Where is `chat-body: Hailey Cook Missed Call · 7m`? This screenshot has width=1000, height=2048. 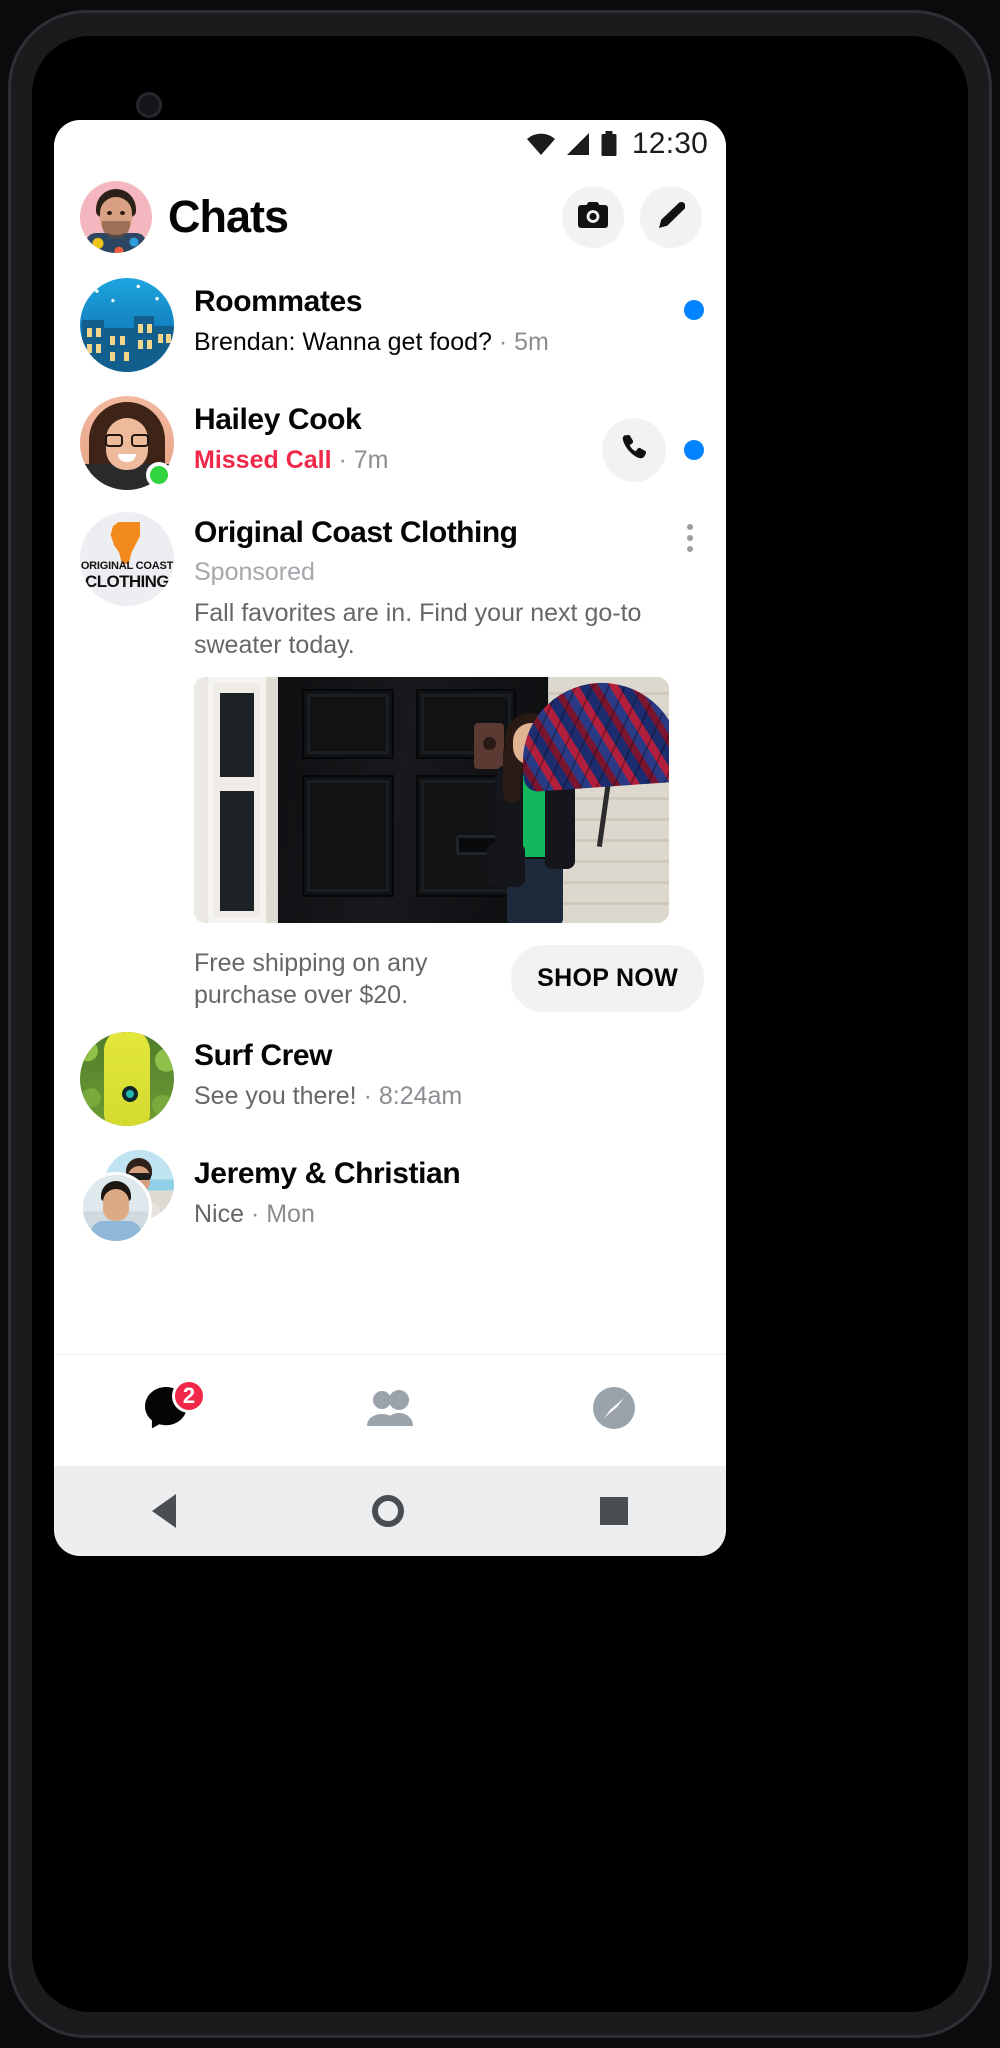
chat-body: Hailey Cook Missed Call · 7m is located at coordinates (388, 436).